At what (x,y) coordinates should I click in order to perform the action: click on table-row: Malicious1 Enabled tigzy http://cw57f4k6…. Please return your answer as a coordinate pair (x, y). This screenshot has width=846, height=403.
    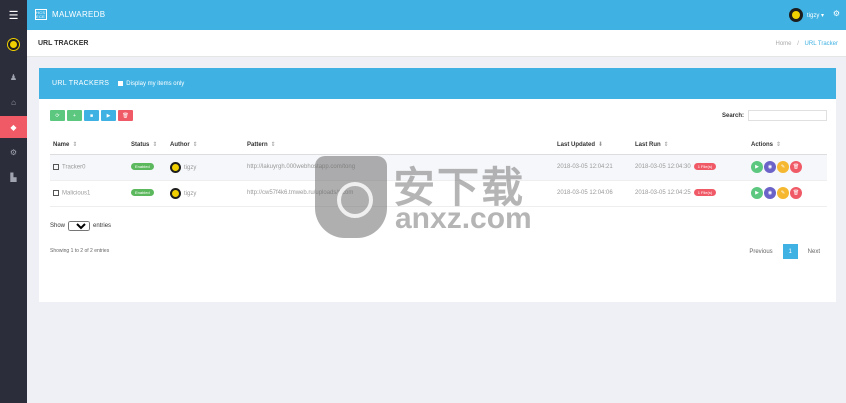
    Looking at the image, I should click on (438, 193).